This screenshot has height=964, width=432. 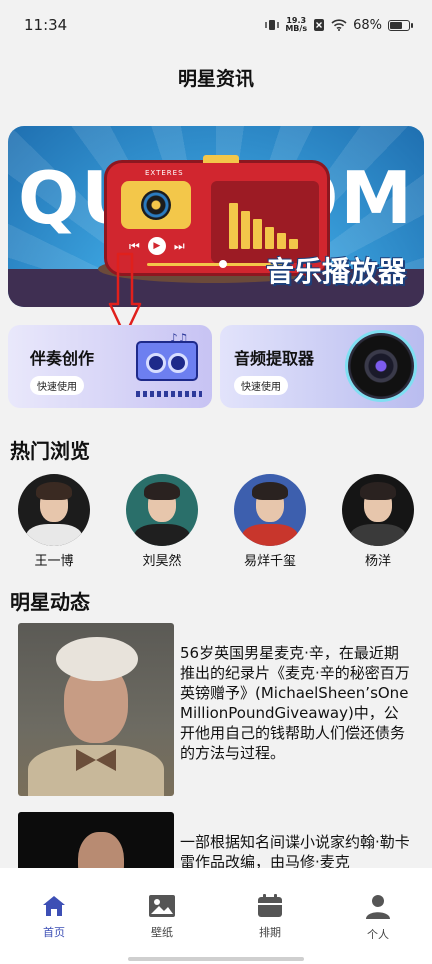 What do you see at coordinates (50, 451) in the screenshot?
I see `hot-section-title: 热门浏览` at bounding box center [50, 451].